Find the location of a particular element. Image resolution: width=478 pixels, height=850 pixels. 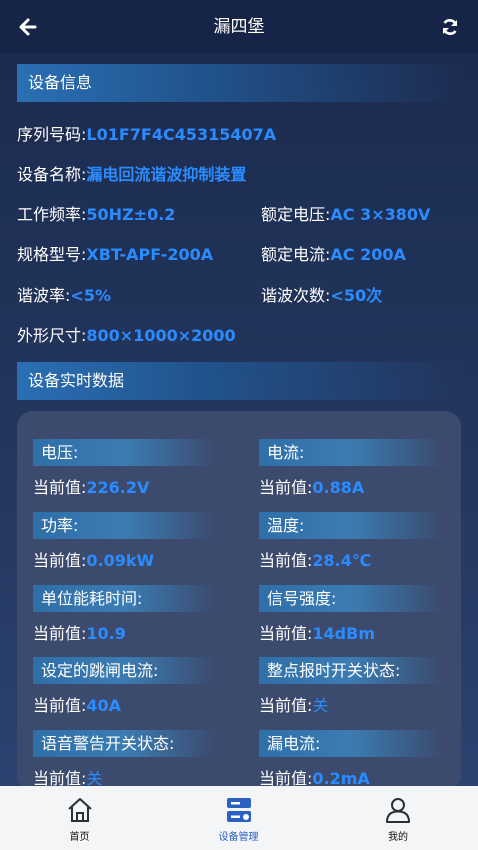

signal-value: 14dBm is located at coordinates (343, 633).